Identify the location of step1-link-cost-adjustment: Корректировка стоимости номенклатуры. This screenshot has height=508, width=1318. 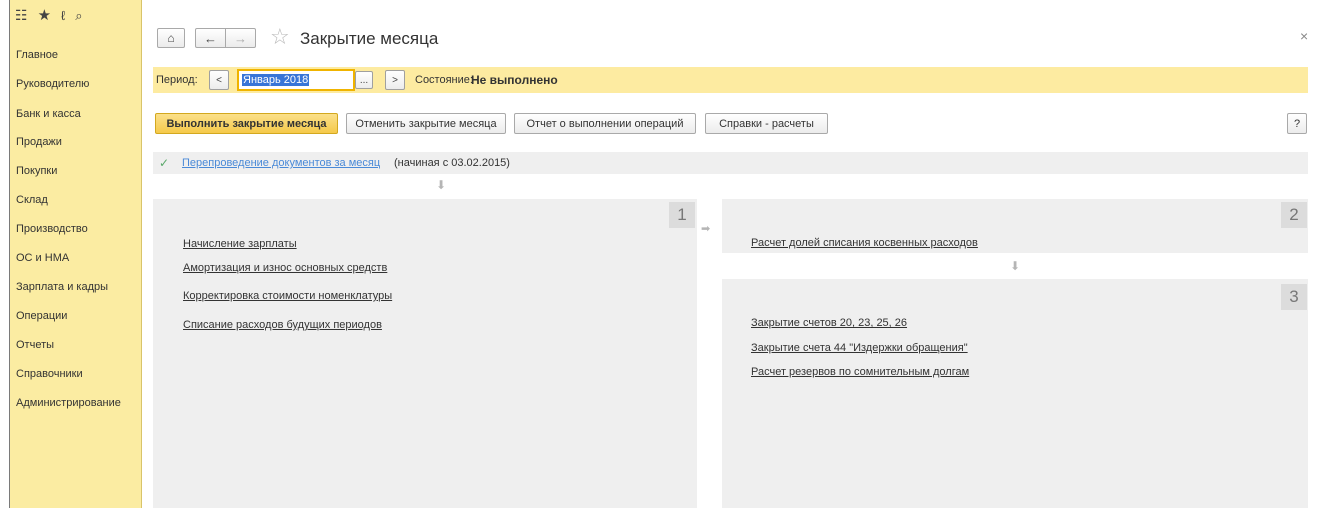
(287, 296).